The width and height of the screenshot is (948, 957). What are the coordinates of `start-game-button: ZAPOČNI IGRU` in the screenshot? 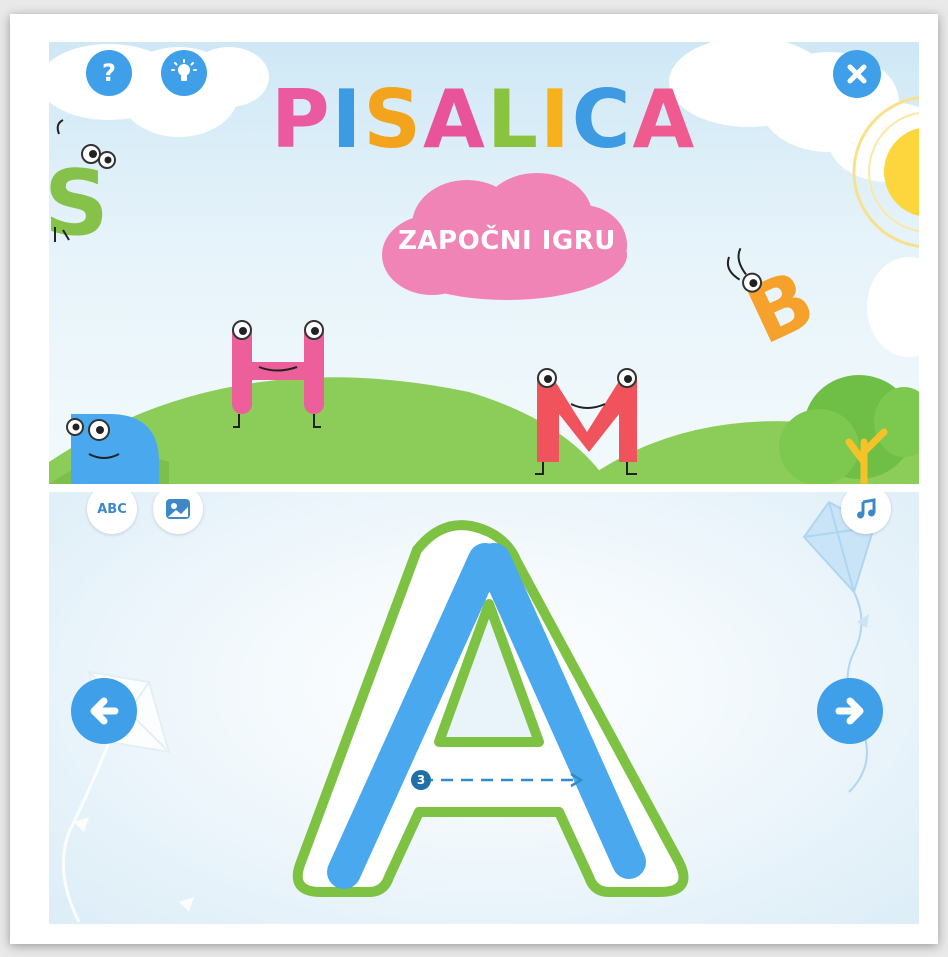 It's located at (507, 241).